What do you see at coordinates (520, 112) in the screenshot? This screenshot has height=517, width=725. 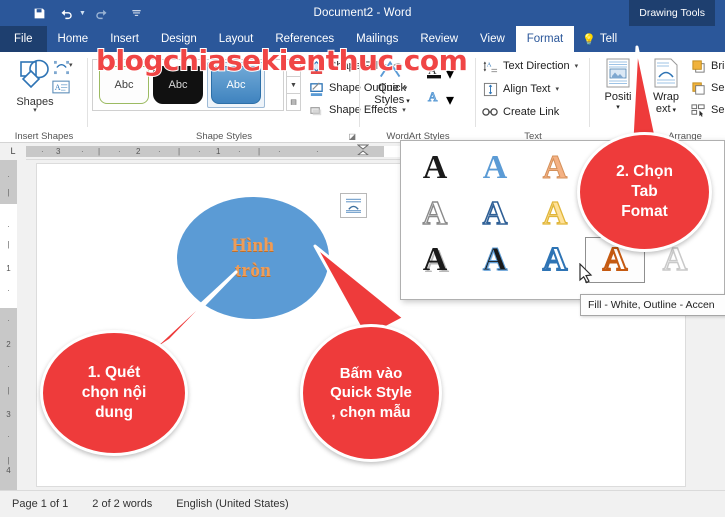 I see `create-link-button: Create Link` at bounding box center [520, 112].